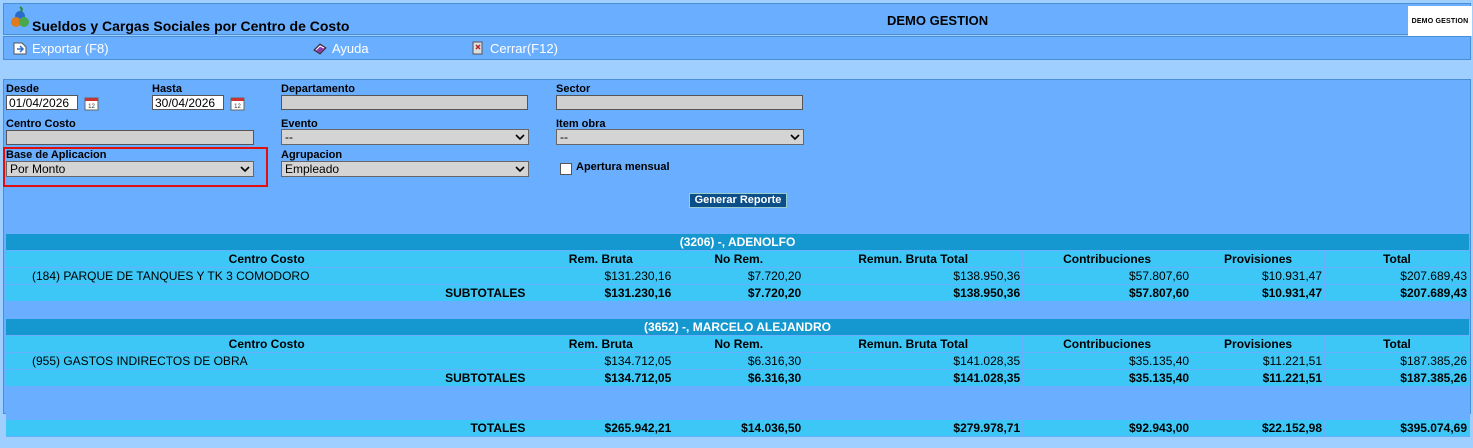  I want to click on group-header-row: (3206) -, ADENOLFO, so click(738, 242).